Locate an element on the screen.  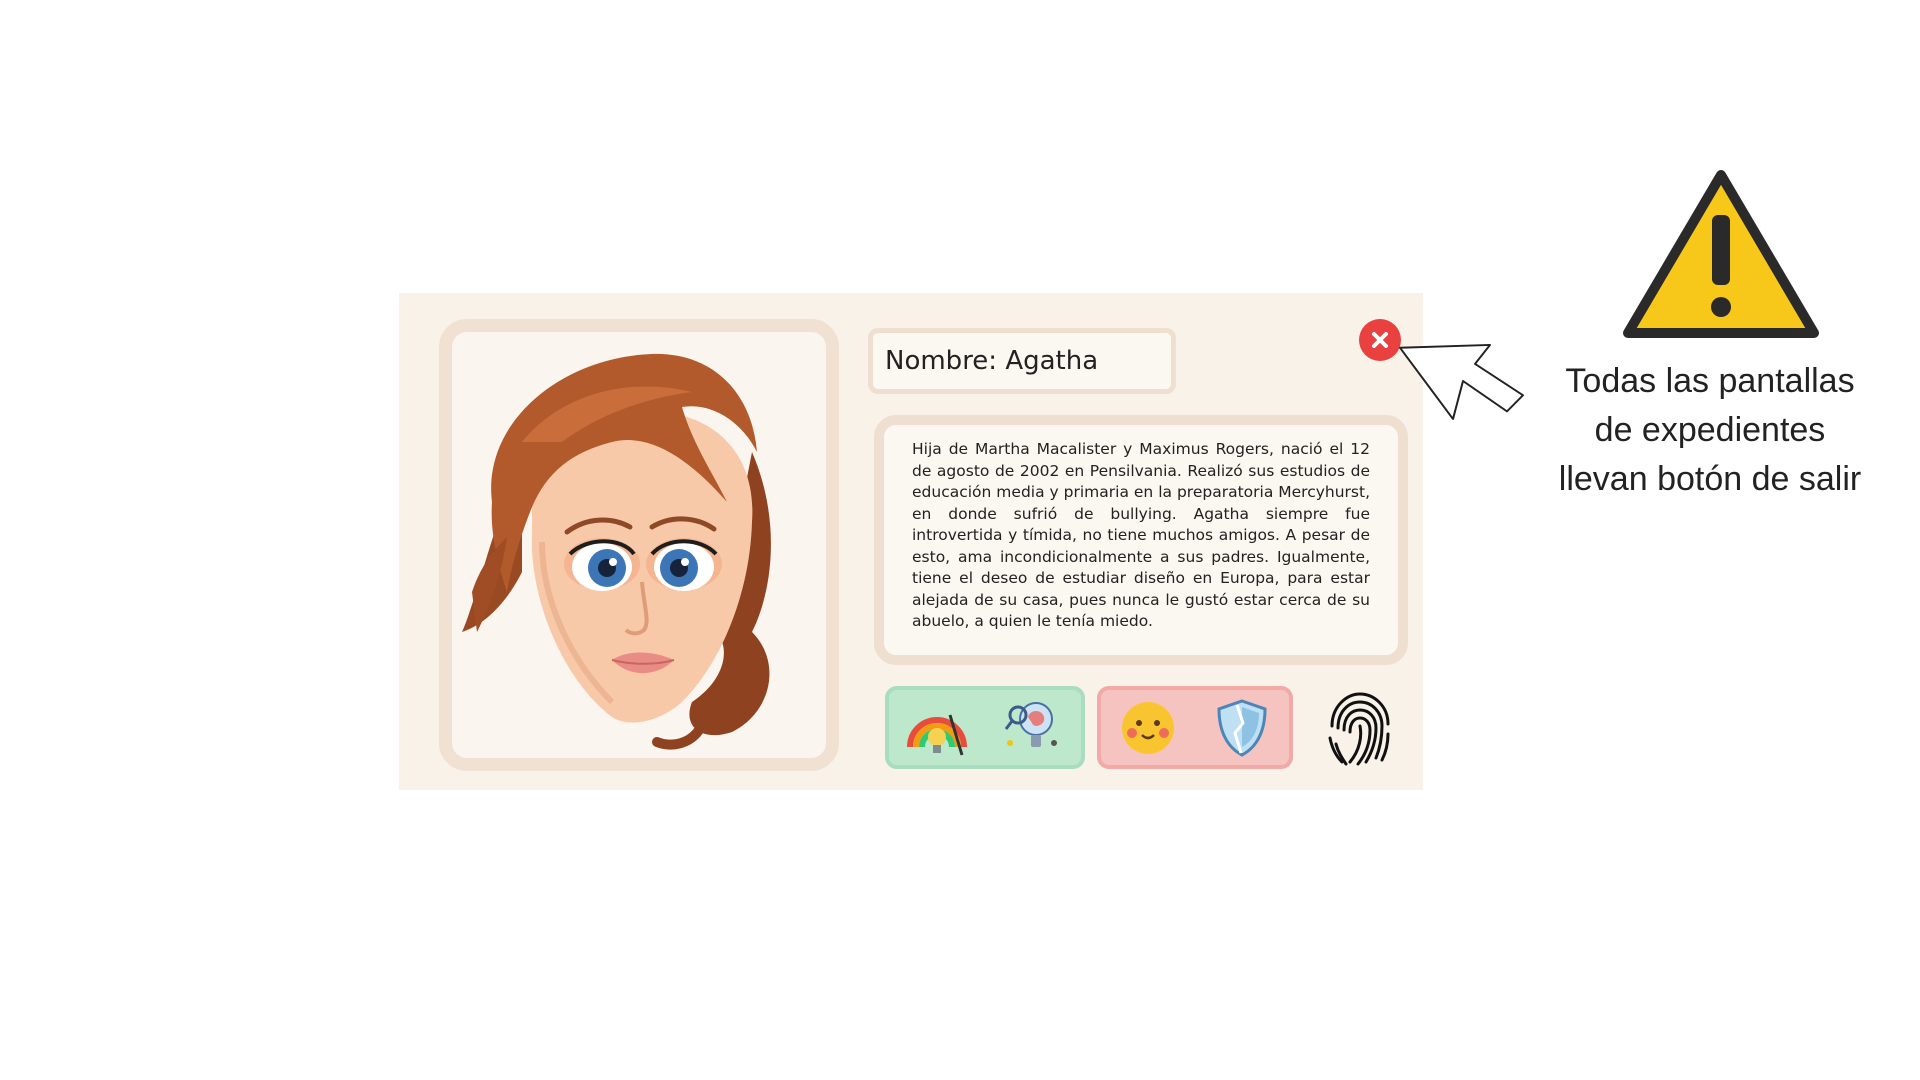
traits-group-green is located at coordinates (985, 727).